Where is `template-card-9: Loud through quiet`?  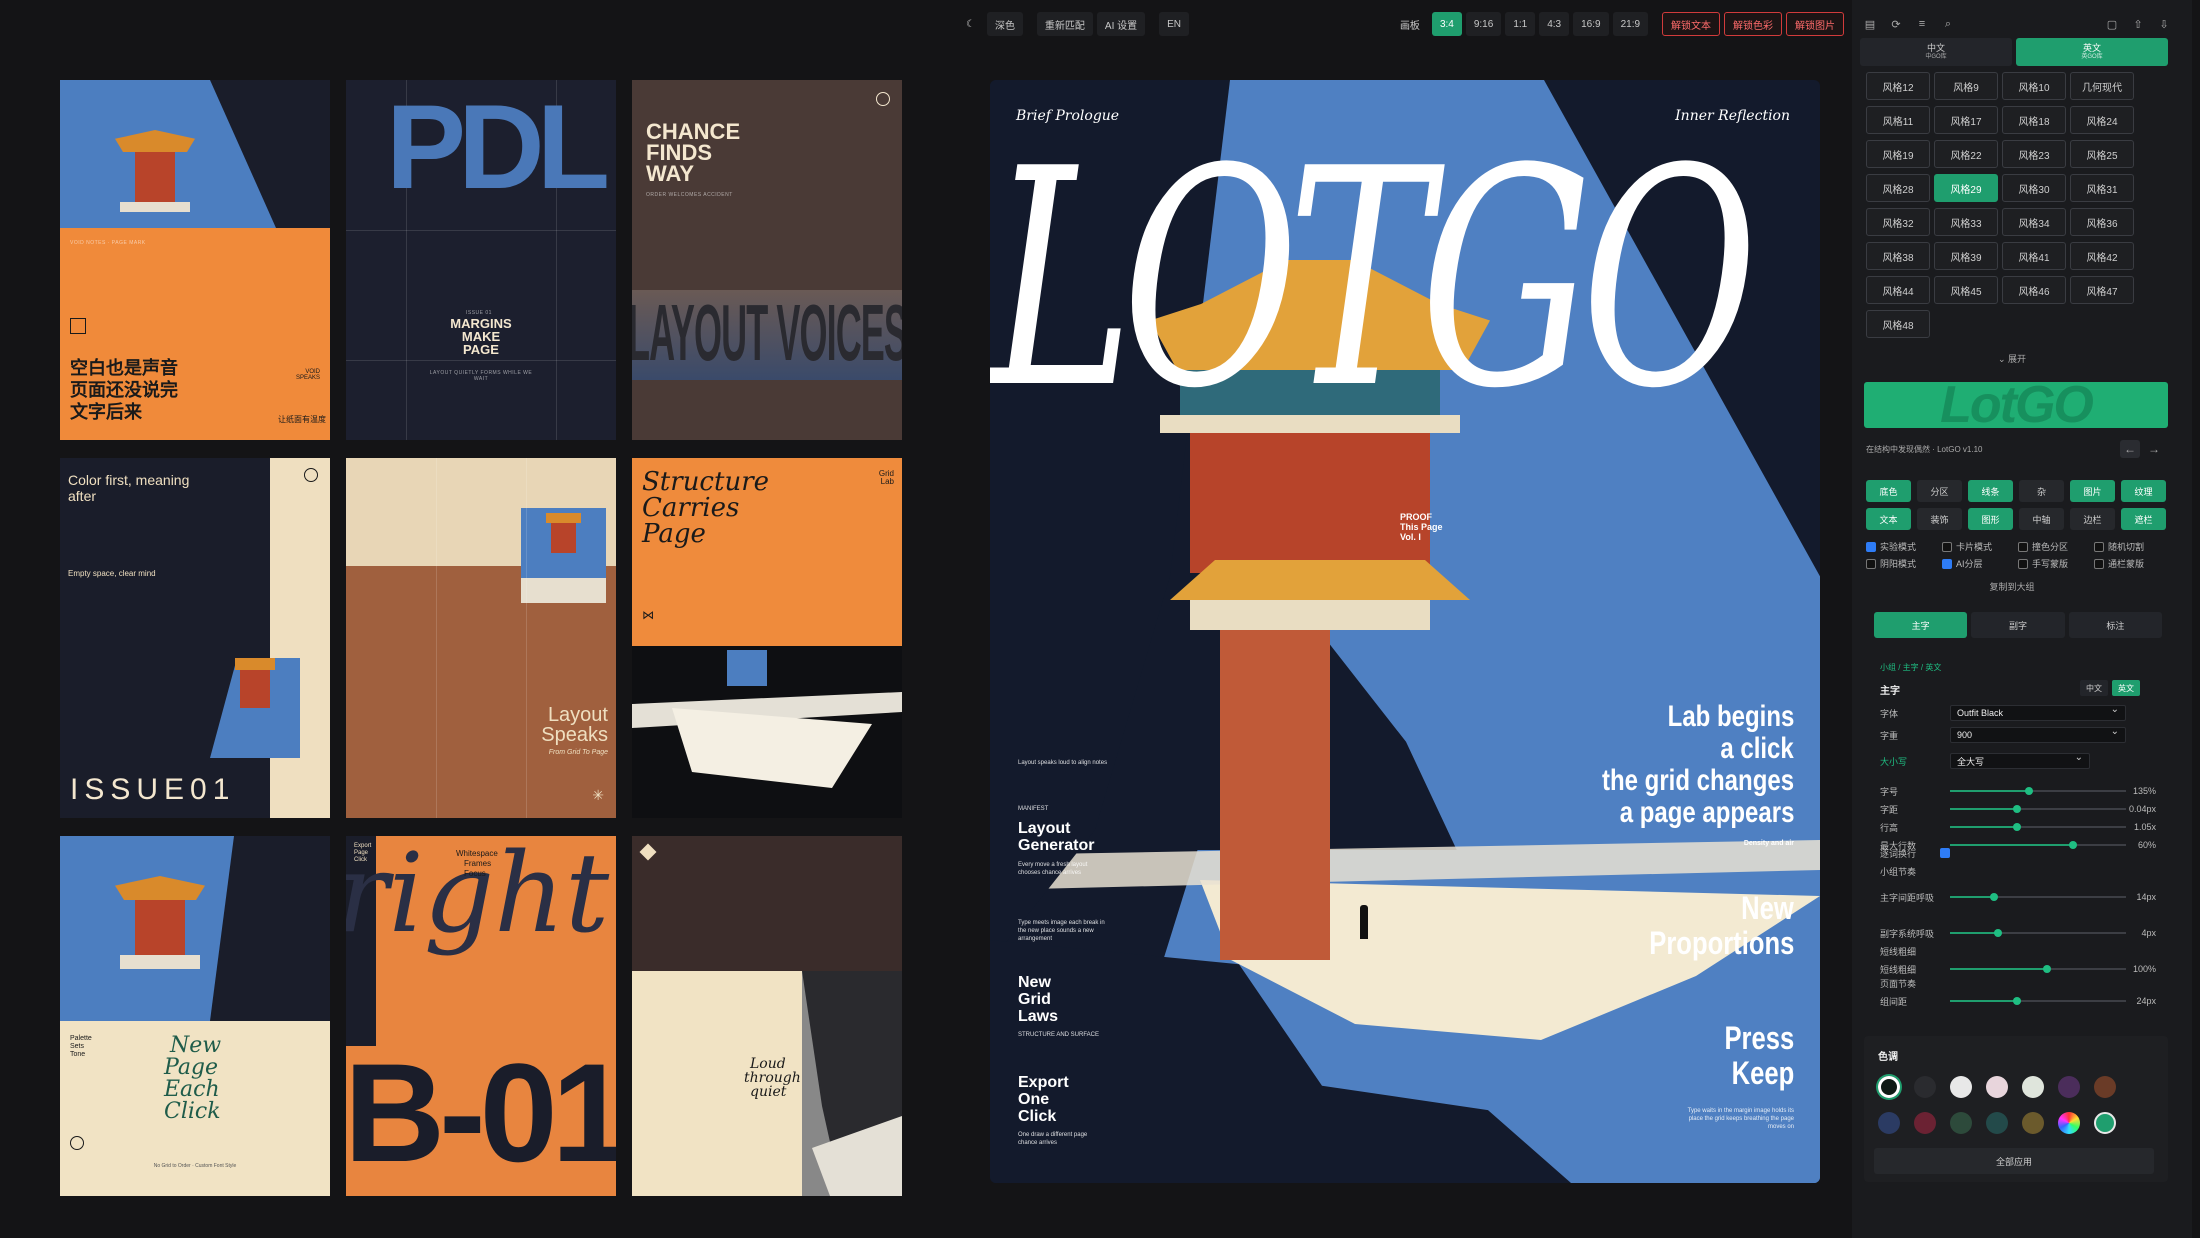 template-card-9: Loud through quiet is located at coordinates (767, 1016).